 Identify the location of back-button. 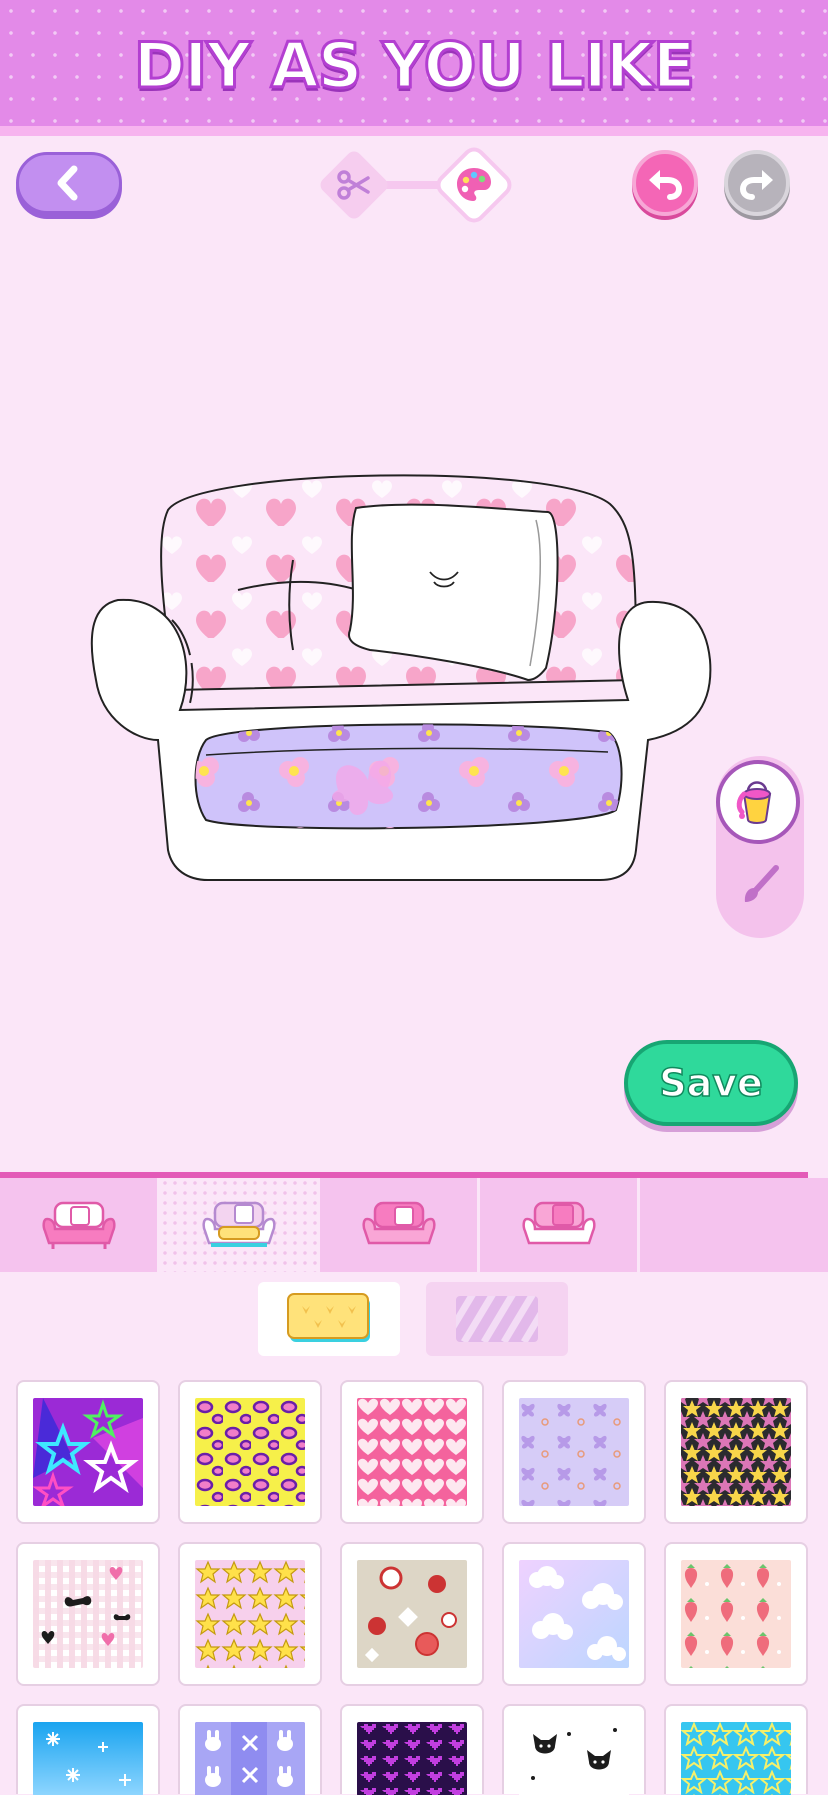
(69, 183).